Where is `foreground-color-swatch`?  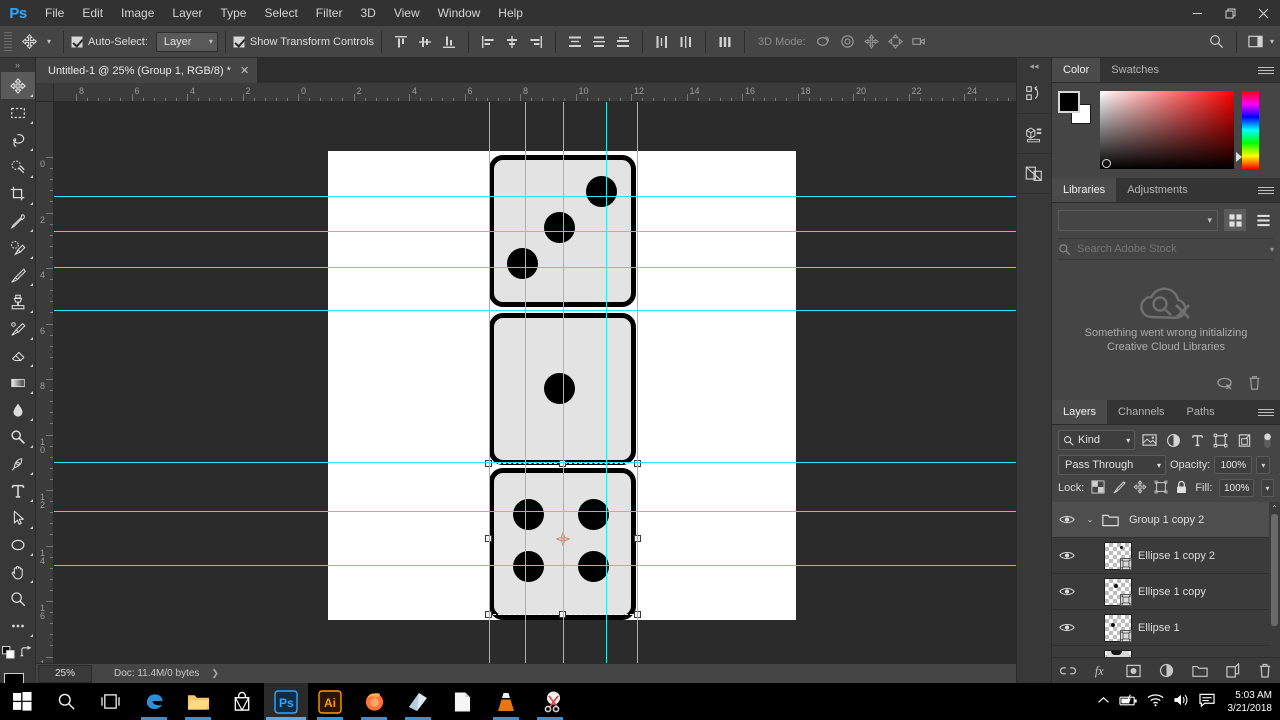 foreground-color-swatch is located at coordinates (1069, 102).